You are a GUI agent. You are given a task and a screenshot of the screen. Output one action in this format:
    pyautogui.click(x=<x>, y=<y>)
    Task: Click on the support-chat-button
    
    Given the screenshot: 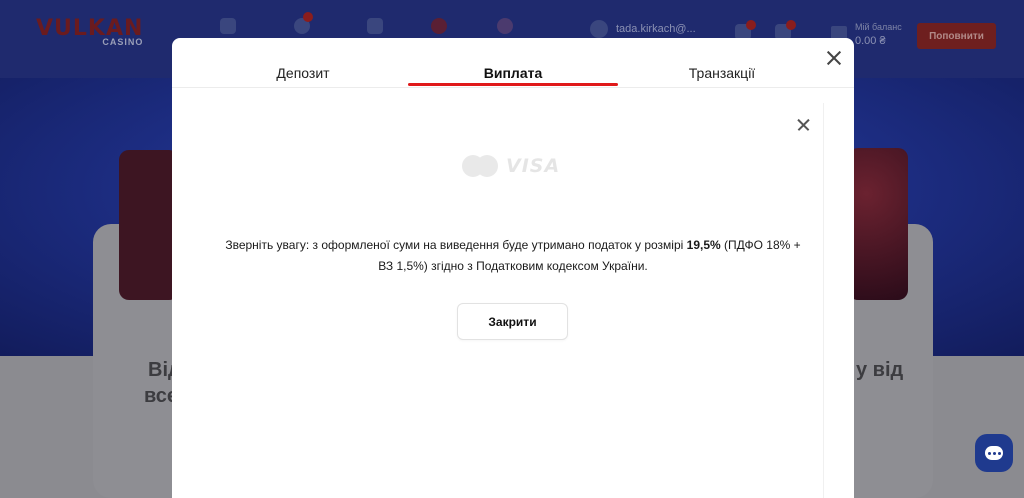 What is the action you would take?
    pyautogui.click(x=994, y=453)
    